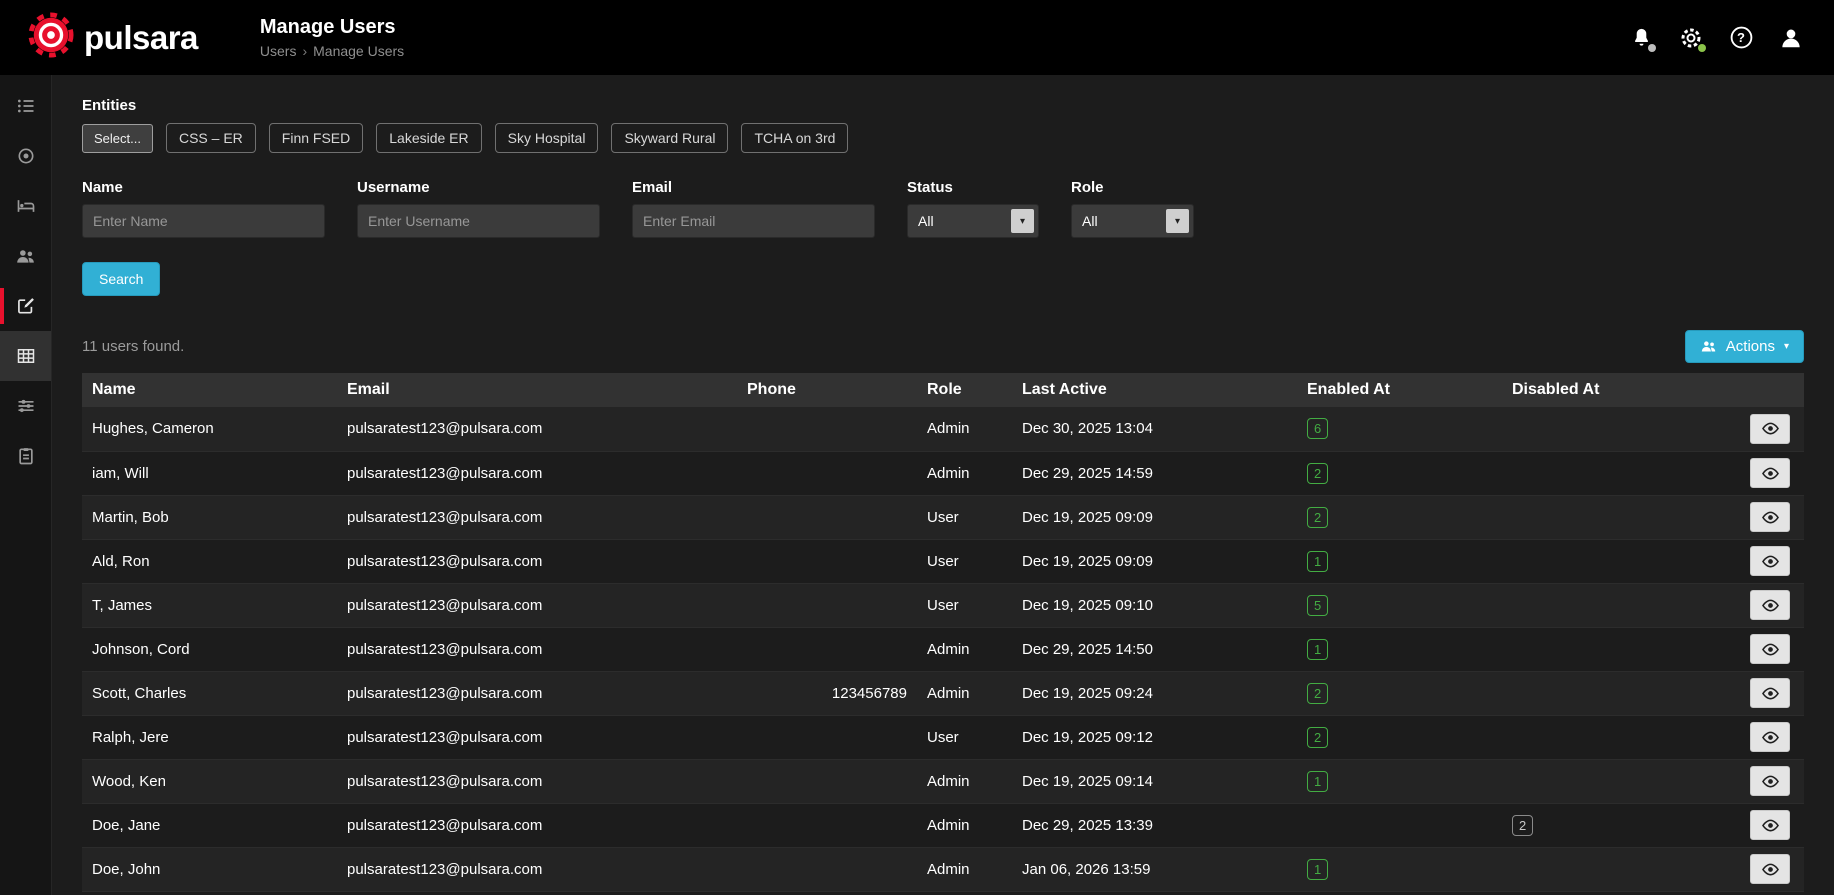 The height and width of the screenshot is (895, 1834). What do you see at coordinates (25, 256) in the screenshot?
I see `sidebar-item-team` at bounding box center [25, 256].